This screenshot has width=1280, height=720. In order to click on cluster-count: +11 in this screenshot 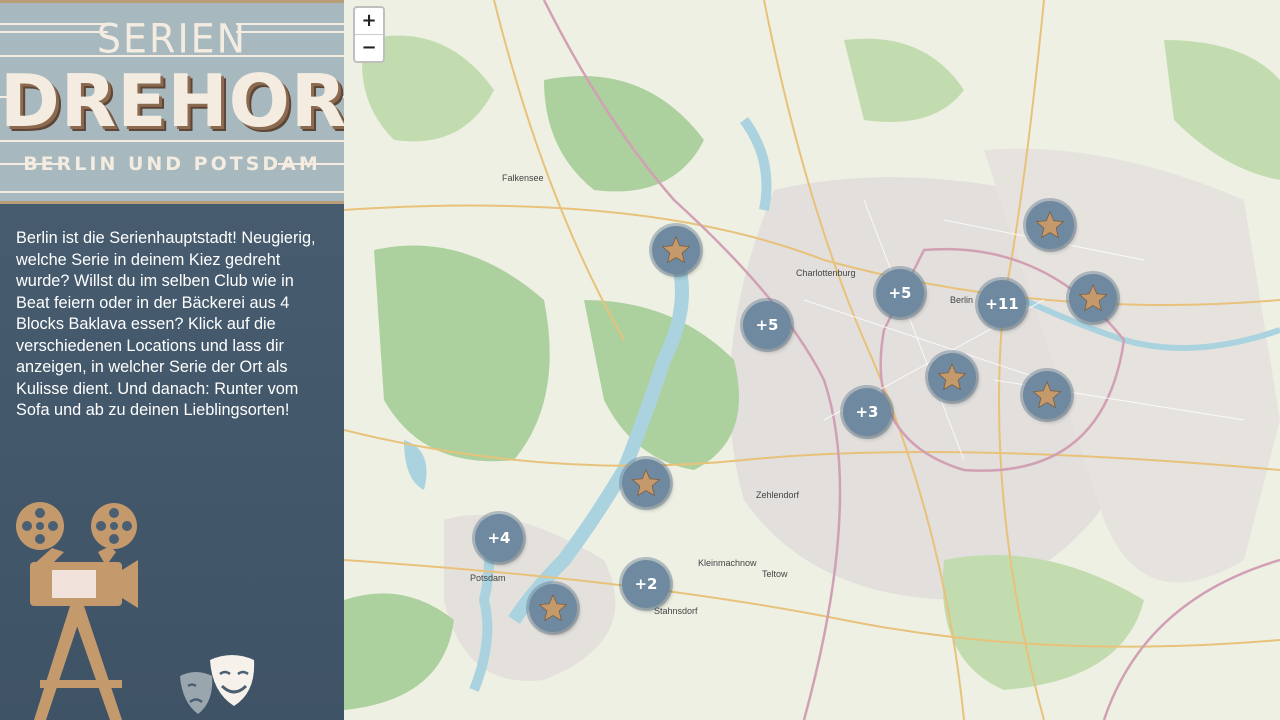, I will do `click(1002, 304)`.